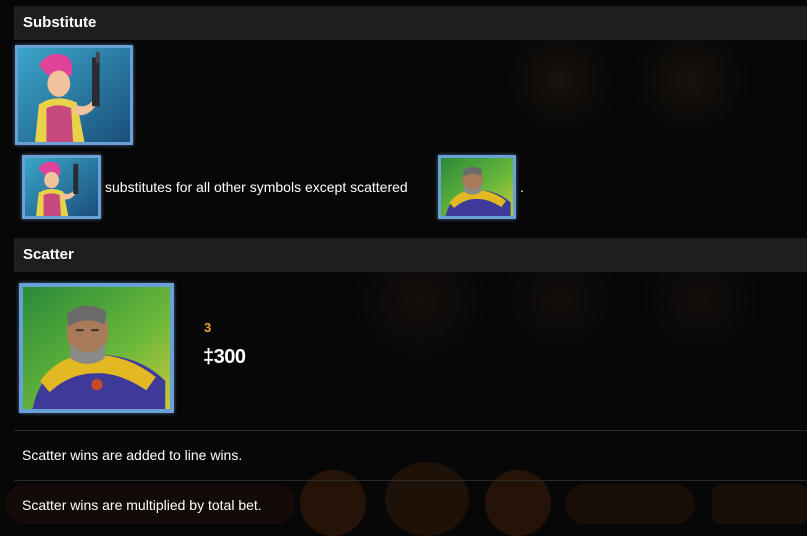  What do you see at coordinates (410, 23) in the screenshot?
I see `substitute-header: Substitute` at bounding box center [410, 23].